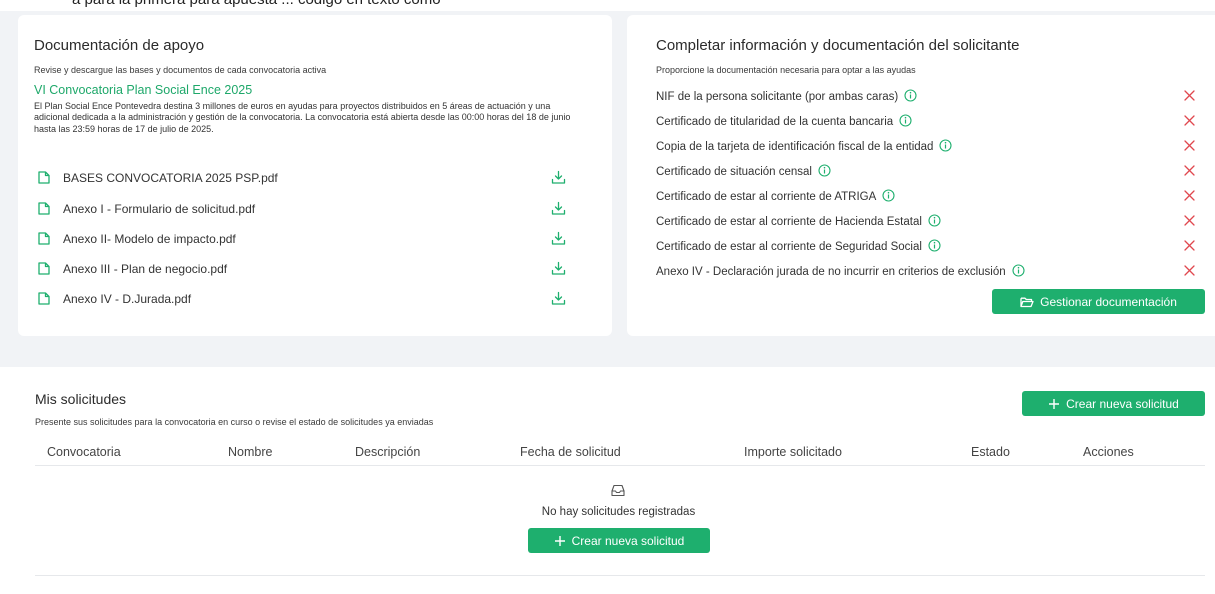 Image resolution: width=1215 pixels, height=594 pixels. Describe the element at coordinates (1108, 452) in the screenshot. I see `column-header: Acciones` at that location.